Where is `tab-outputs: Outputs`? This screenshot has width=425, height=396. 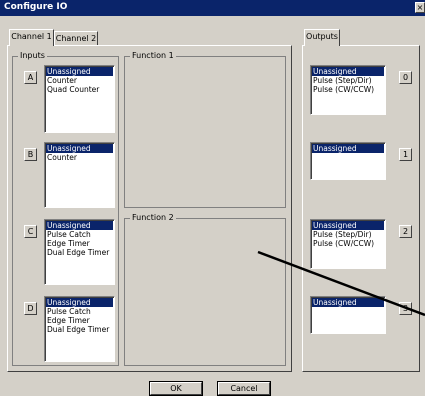
tab-outputs: Outputs is located at coordinates (322, 37).